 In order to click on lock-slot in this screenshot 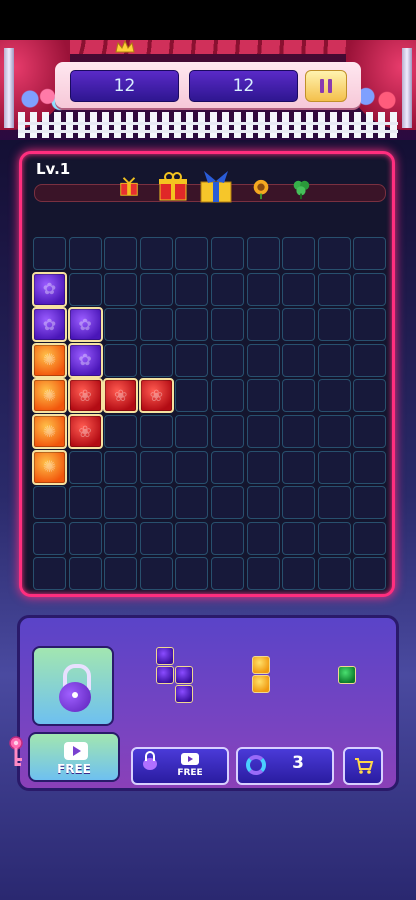, I will do `click(73, 686)`.